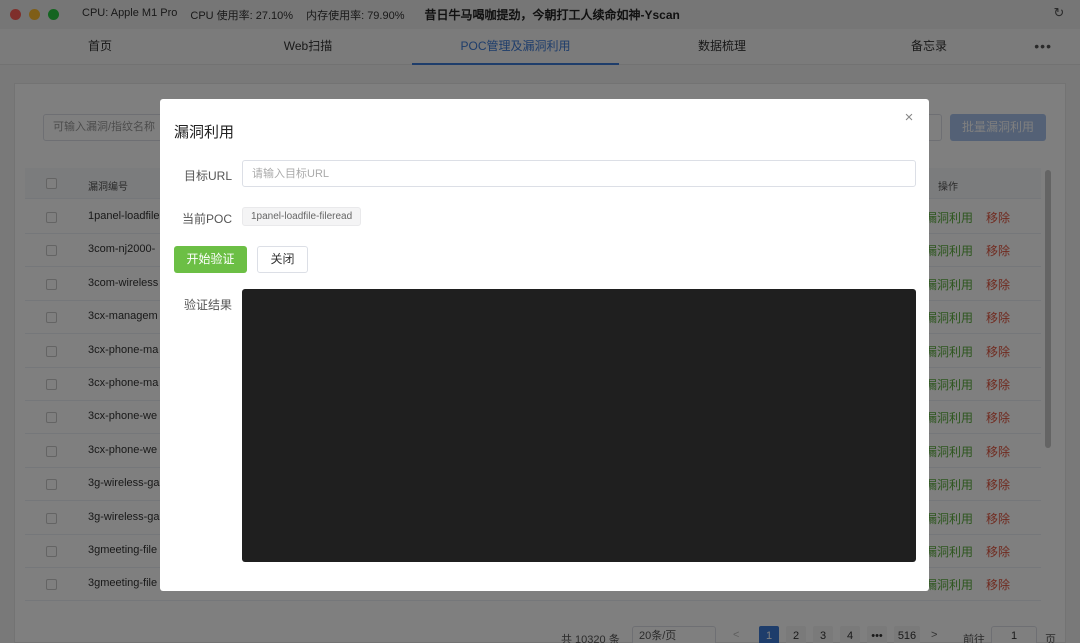  What do you see at coordinates (579, 173) in the screenshot?
I see `target-url-input` at bounding box center [579, 173].